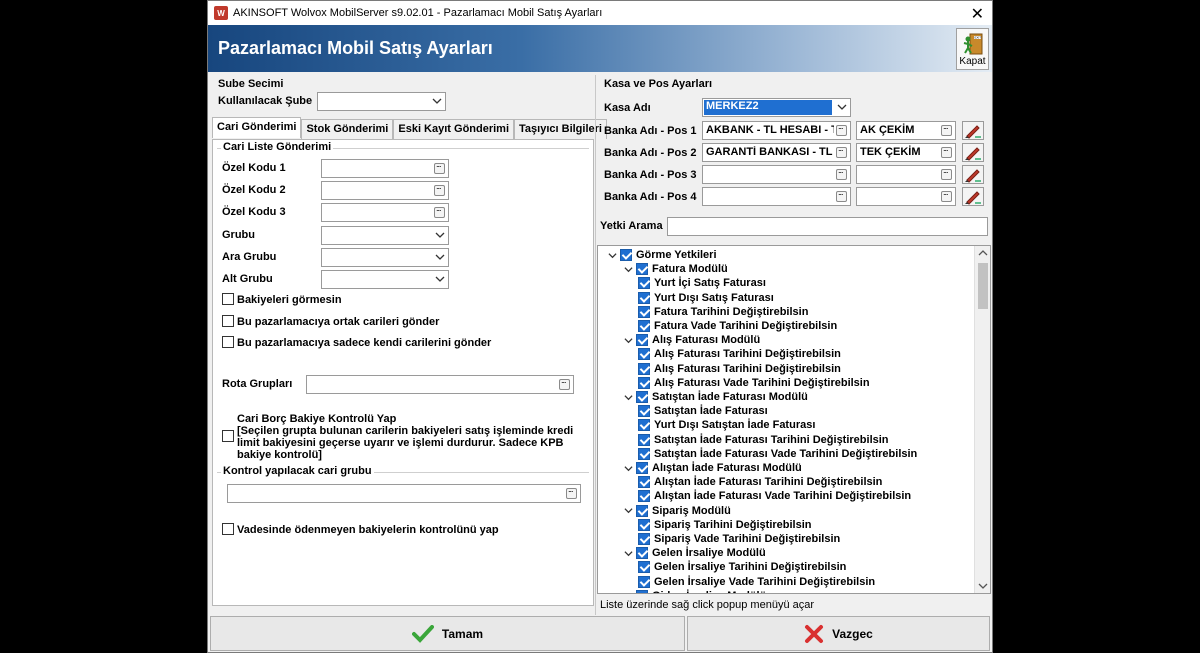 This screenshot has height=653, width=1200. What do you see at coordinates (454, 129) in the screenshot?
I see `tab-eski-kayit-gonderimi: Eski Kayıt Gönderimi` at bounding box center [454, 129].